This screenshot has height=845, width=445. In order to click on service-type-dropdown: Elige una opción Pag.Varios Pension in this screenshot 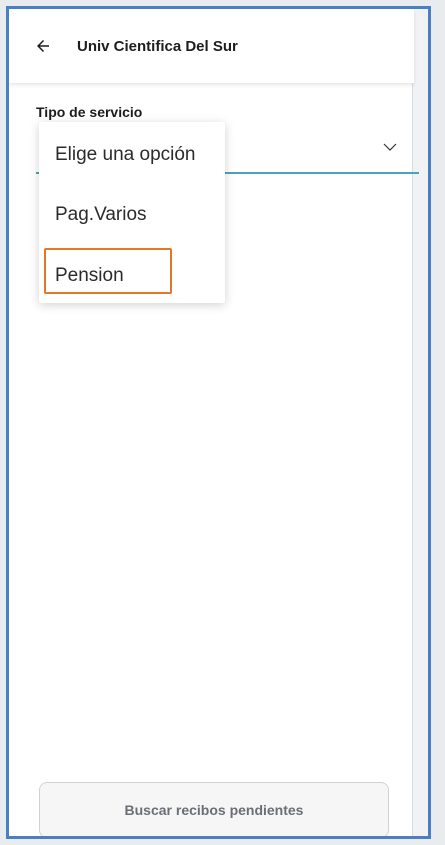, I will do `click(132, 212)`.